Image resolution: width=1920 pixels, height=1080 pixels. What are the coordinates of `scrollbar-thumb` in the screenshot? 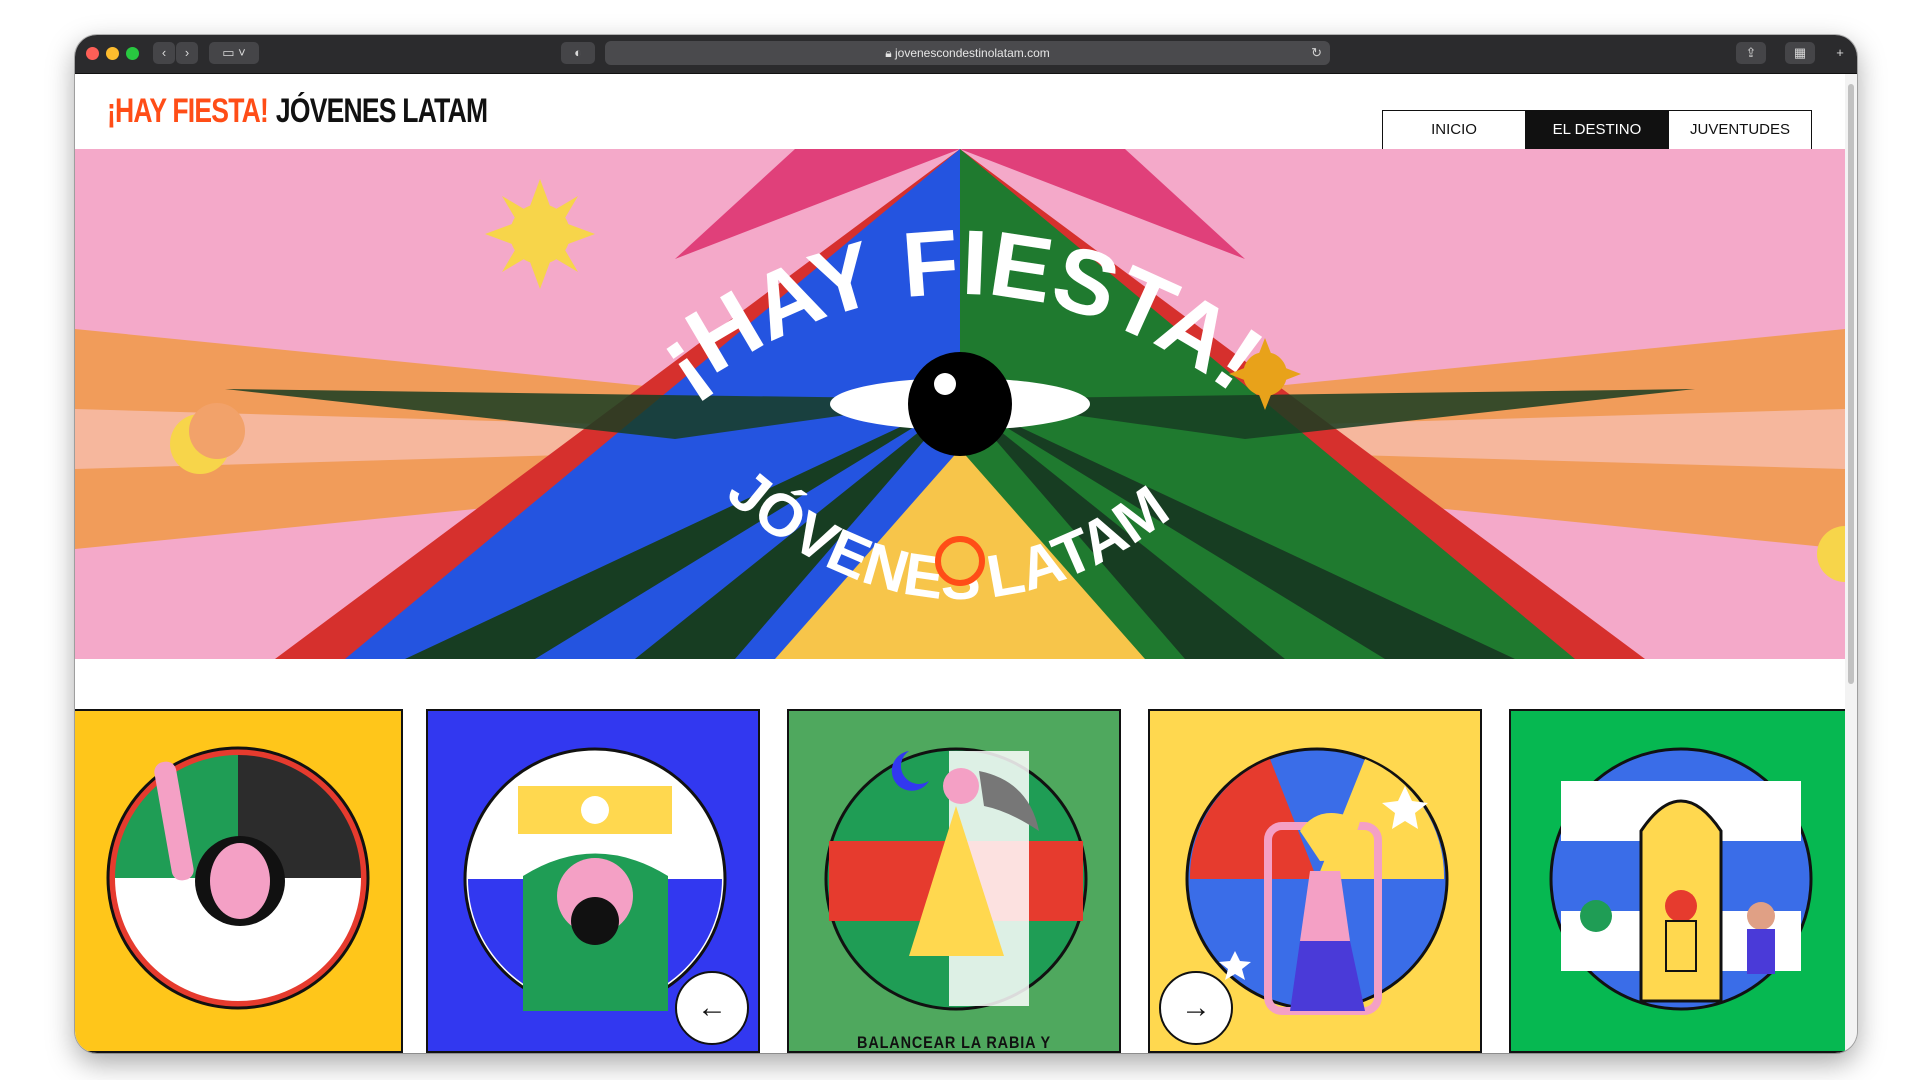 It's located at (1851, 384).